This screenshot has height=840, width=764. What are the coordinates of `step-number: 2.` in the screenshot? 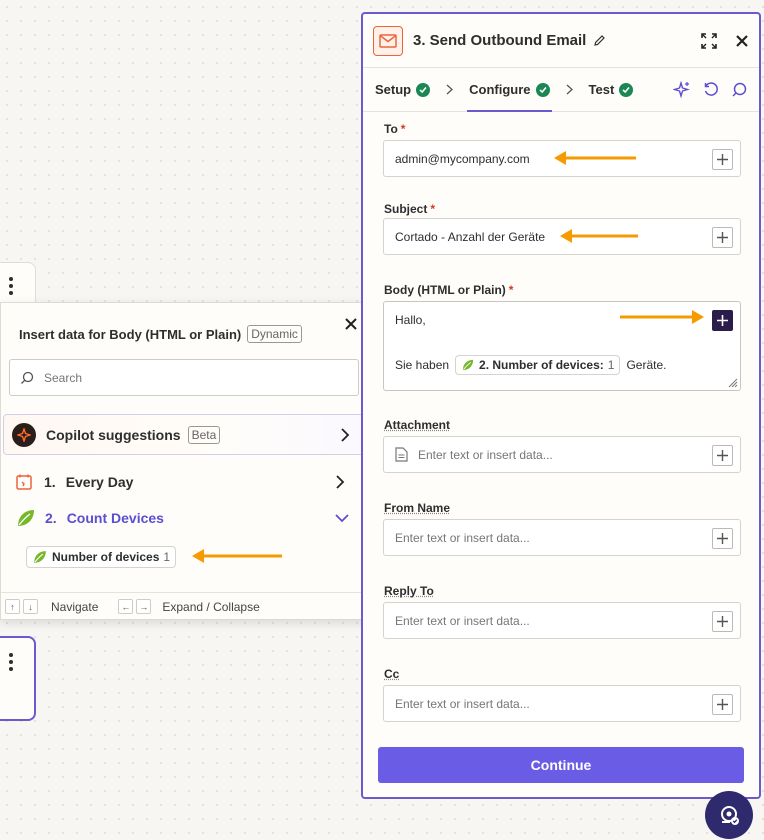 It's located at (51, 518).